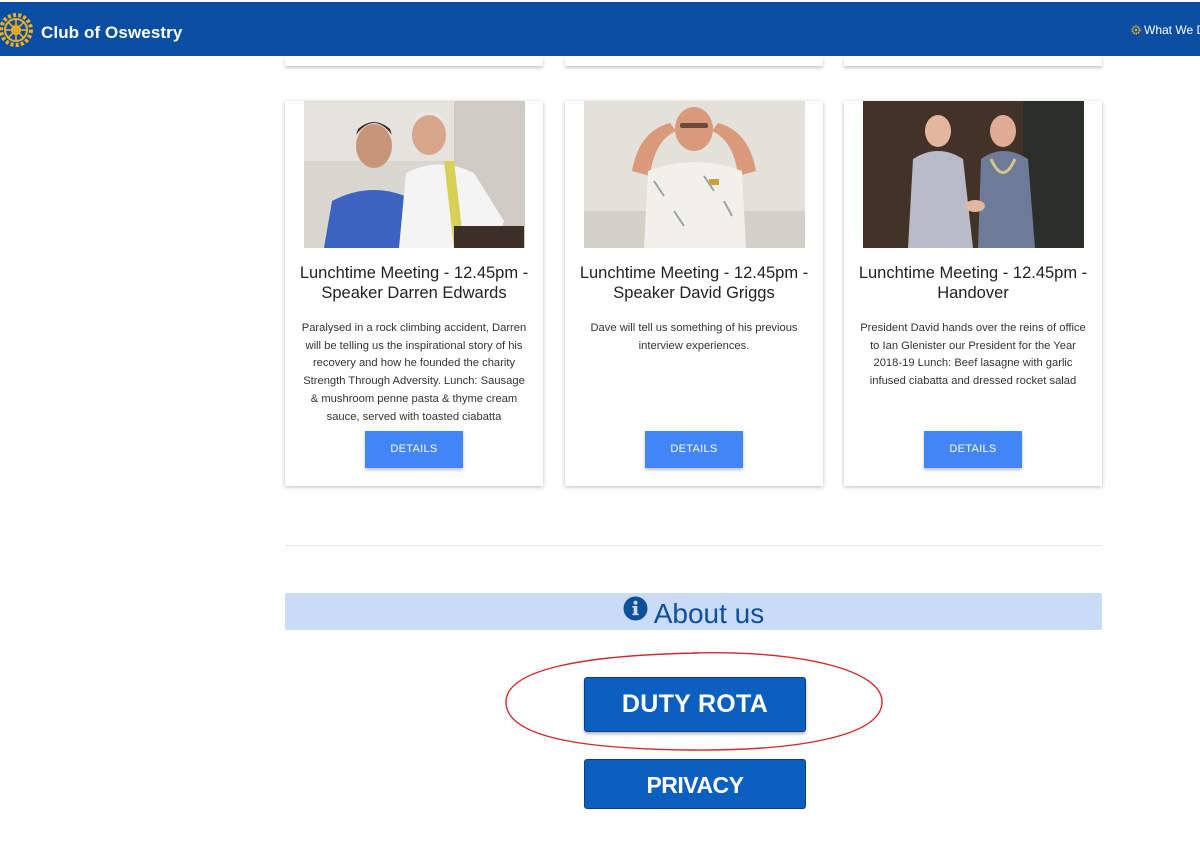 The image size is (1200, 860). Describe the element at coordinates (973, 283) in the screenshot. I see `event-title: Lunchtime Meeting - 12.45pm - Handover` at that location.